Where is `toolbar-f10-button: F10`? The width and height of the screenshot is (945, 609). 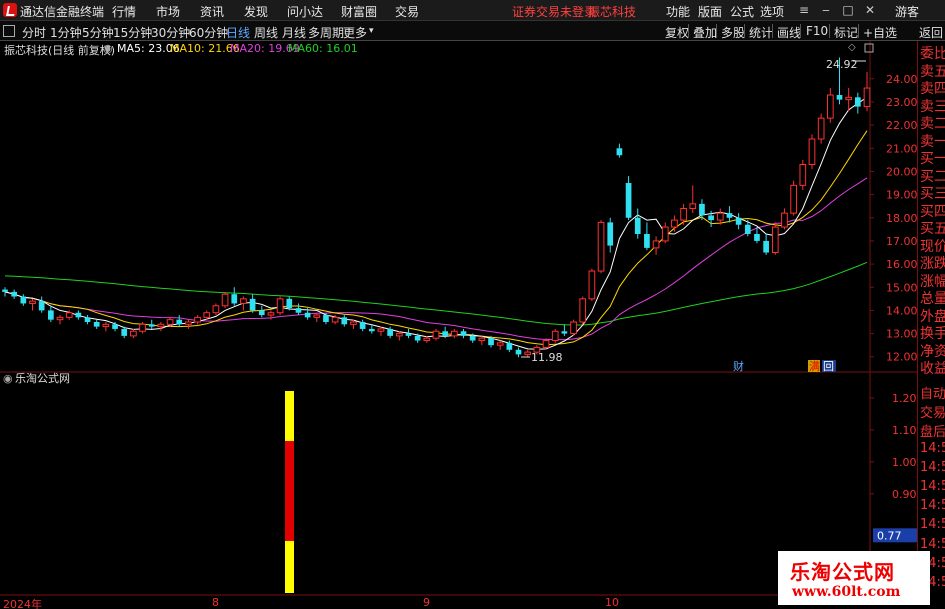
toolbar-f10-button: F10 is located at coordinates (817, 31).